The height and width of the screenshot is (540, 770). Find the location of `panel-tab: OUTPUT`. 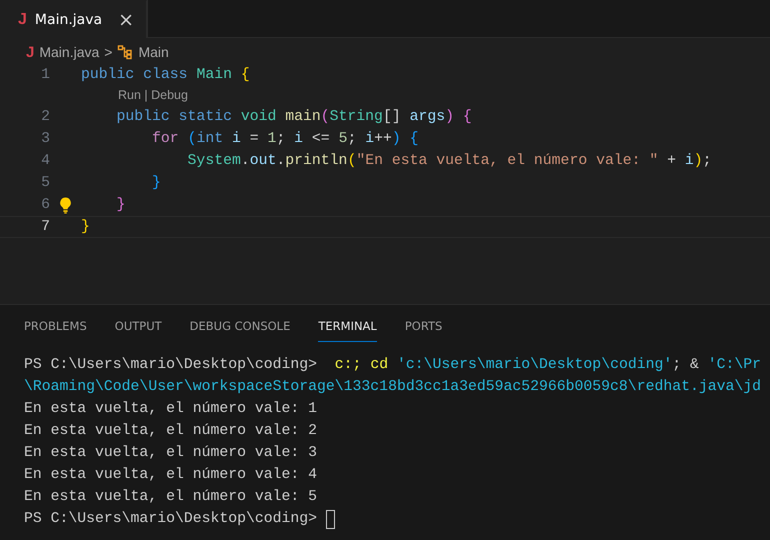

panel-tab: OUTPUT is located at coordinates (138, 330).